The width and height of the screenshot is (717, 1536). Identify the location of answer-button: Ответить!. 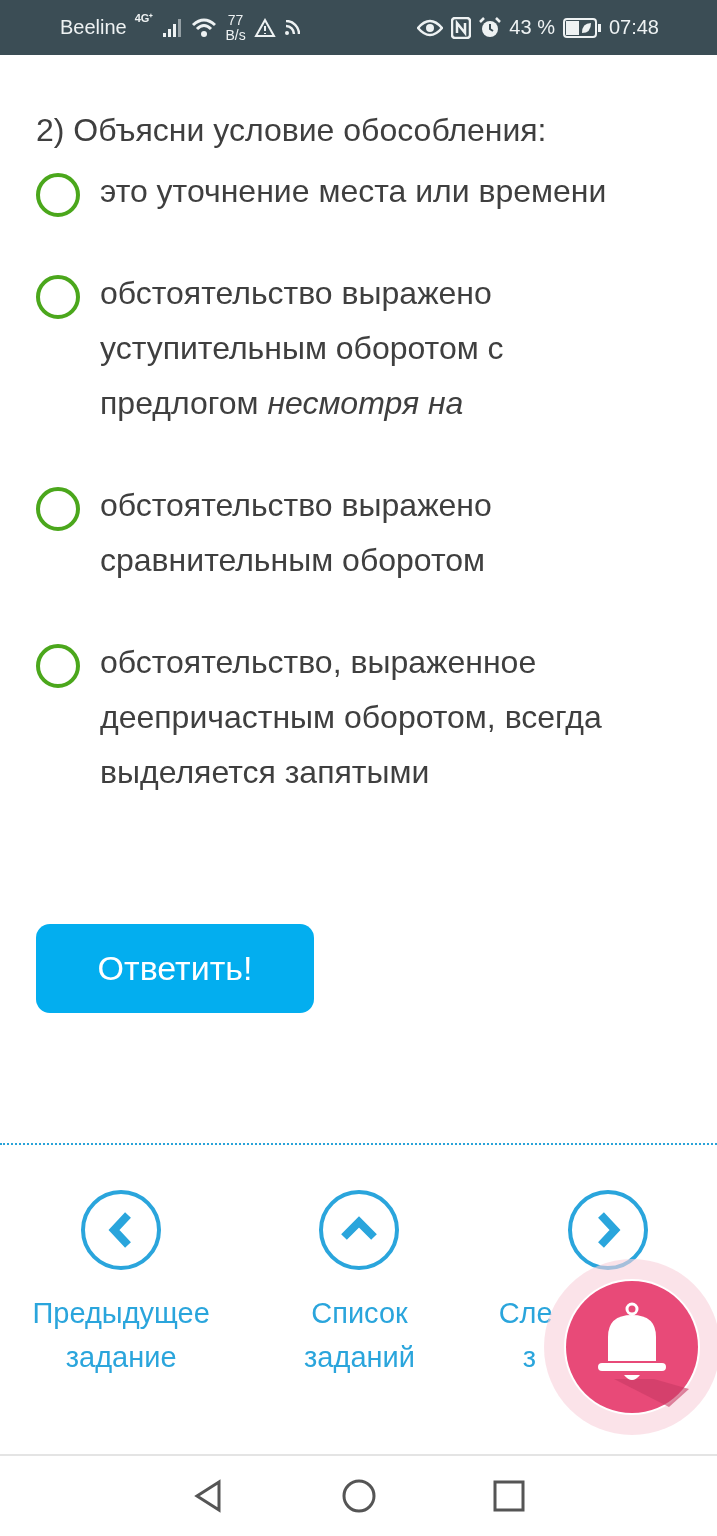
(175, 968).